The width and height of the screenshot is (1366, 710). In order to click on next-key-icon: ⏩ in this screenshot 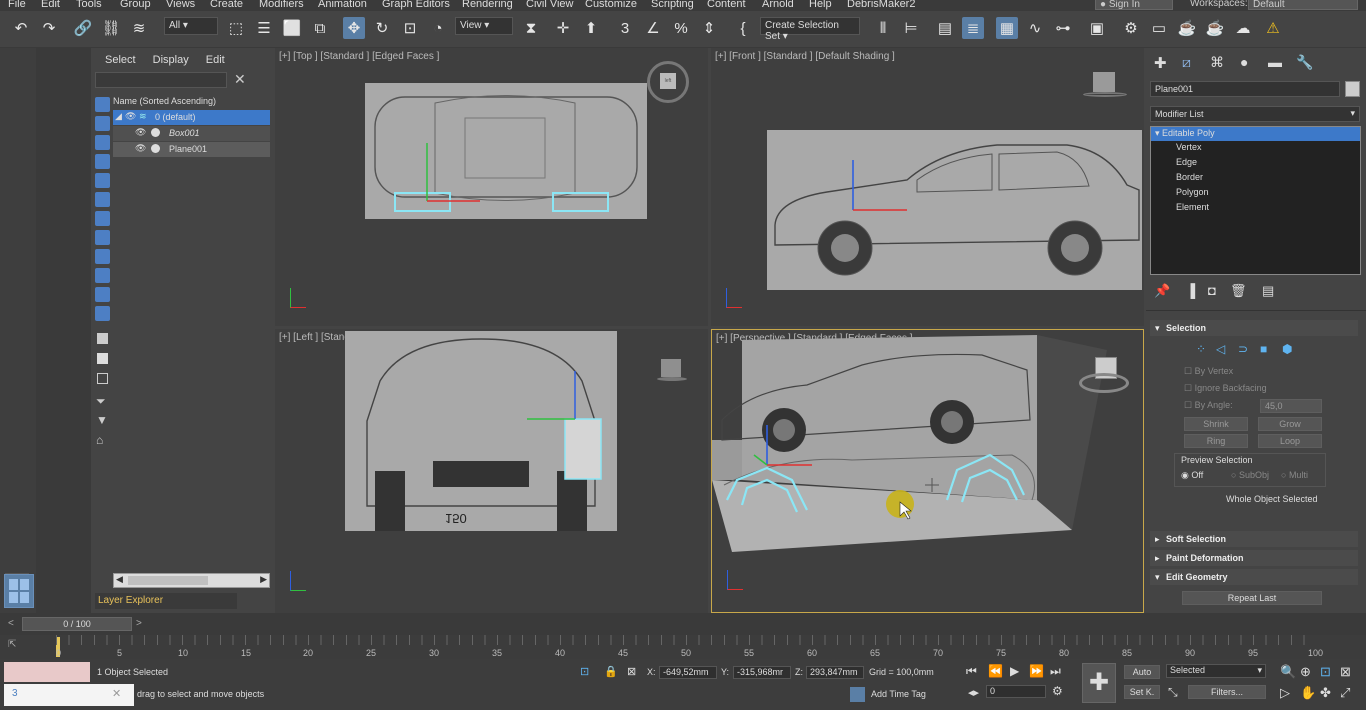, I will do `click(1036, 671)`.